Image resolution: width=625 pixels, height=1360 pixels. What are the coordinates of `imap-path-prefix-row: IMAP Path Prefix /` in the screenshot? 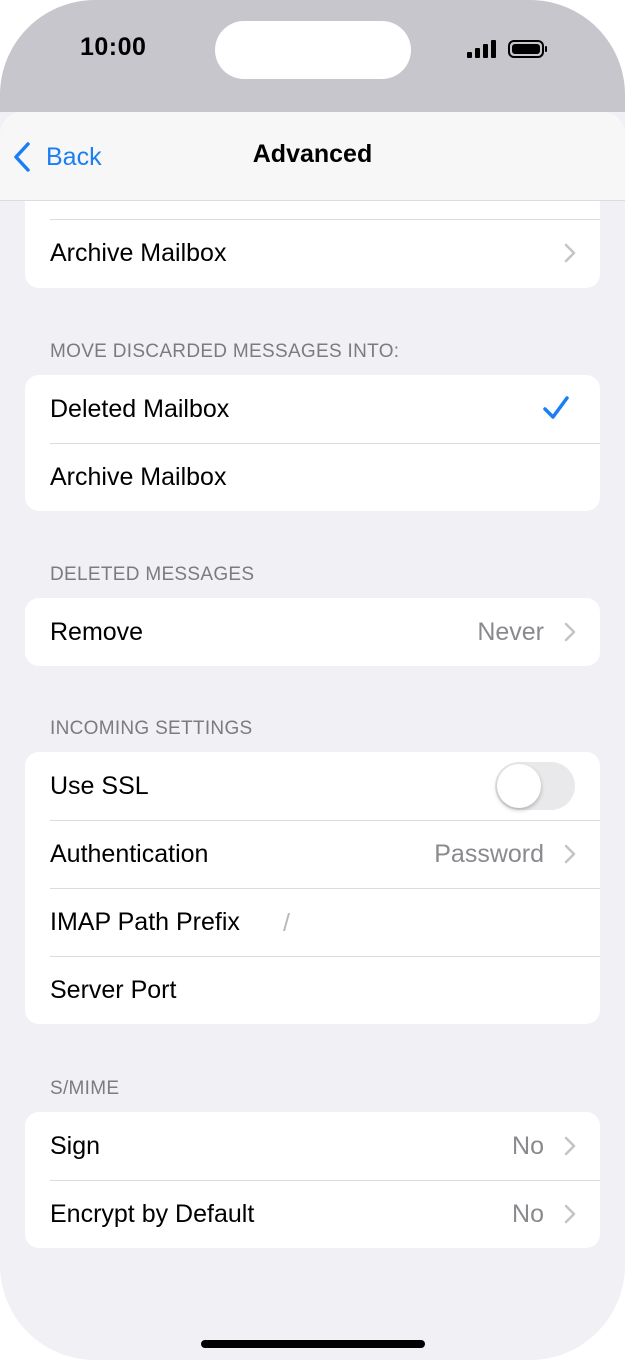 It's located at (312, 922).